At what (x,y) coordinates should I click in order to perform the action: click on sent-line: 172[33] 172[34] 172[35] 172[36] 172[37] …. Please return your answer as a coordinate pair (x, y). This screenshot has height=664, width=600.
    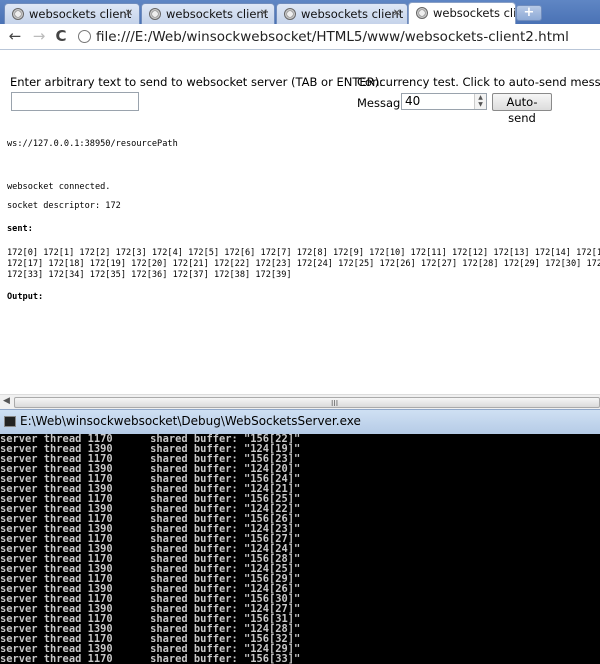
    Looking at the image, I should click on (149, 275).